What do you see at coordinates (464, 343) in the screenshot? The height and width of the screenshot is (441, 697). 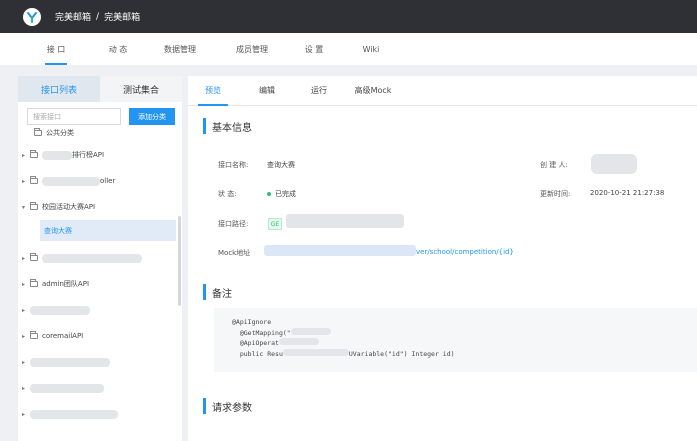 I see `code-line: @ApiOperat` at bounding box center [464, 343].